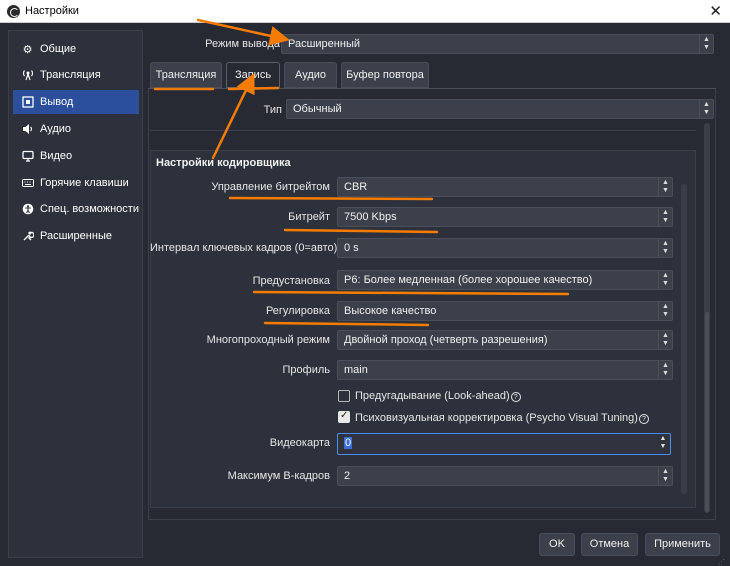  I want to click on output-mode-value: Расширенный, so click(324, 44).